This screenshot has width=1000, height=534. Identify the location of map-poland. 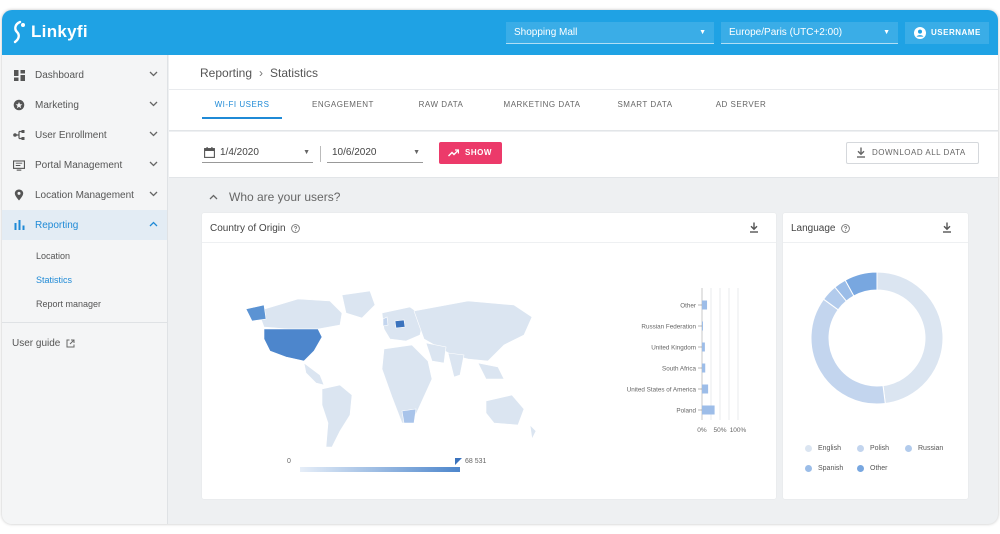
(400, 324).